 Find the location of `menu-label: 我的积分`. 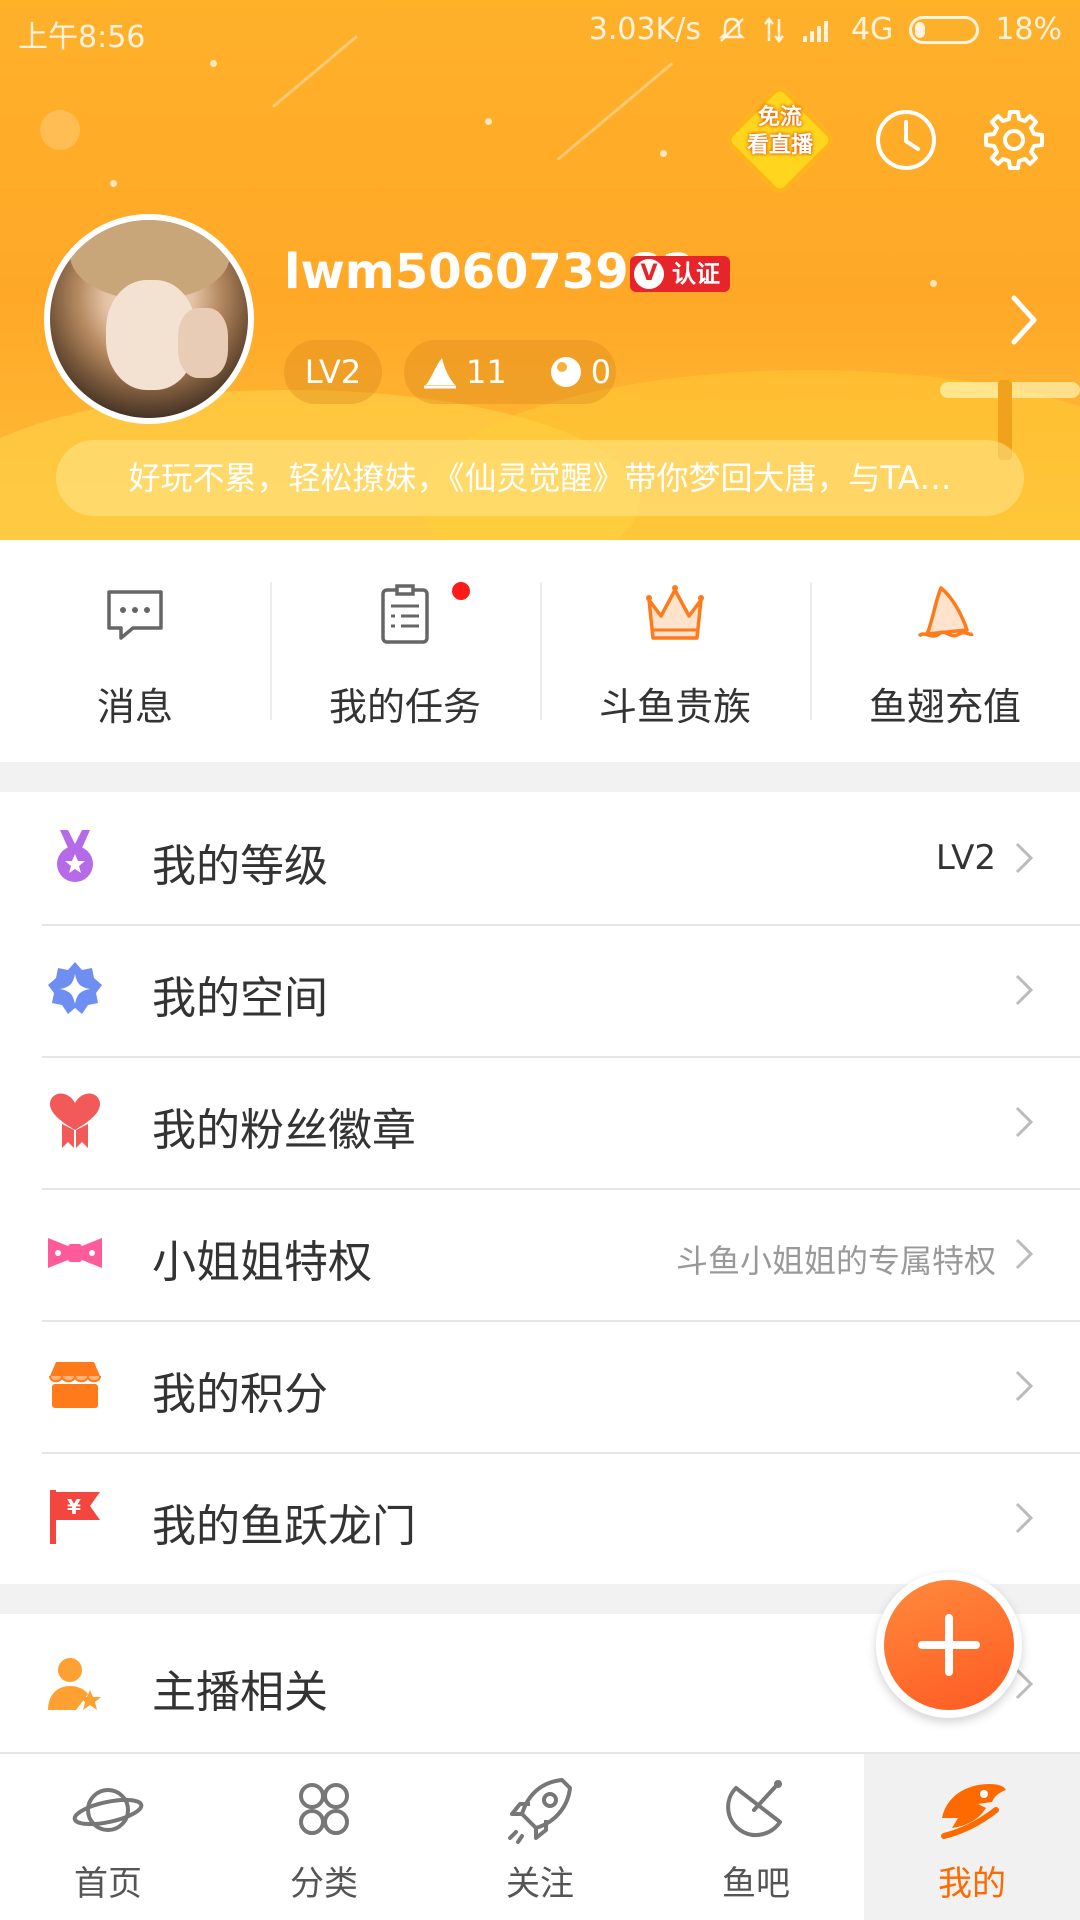

menu-label: 我的积分 is located at coordinates (240, 1394).